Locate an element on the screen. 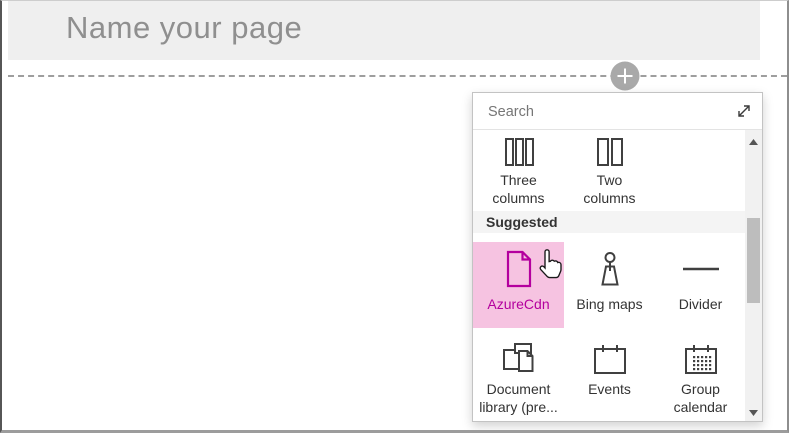 This screenshot has height=433, width=789. scrollbar-thumb is located at coordinates (753, 260).